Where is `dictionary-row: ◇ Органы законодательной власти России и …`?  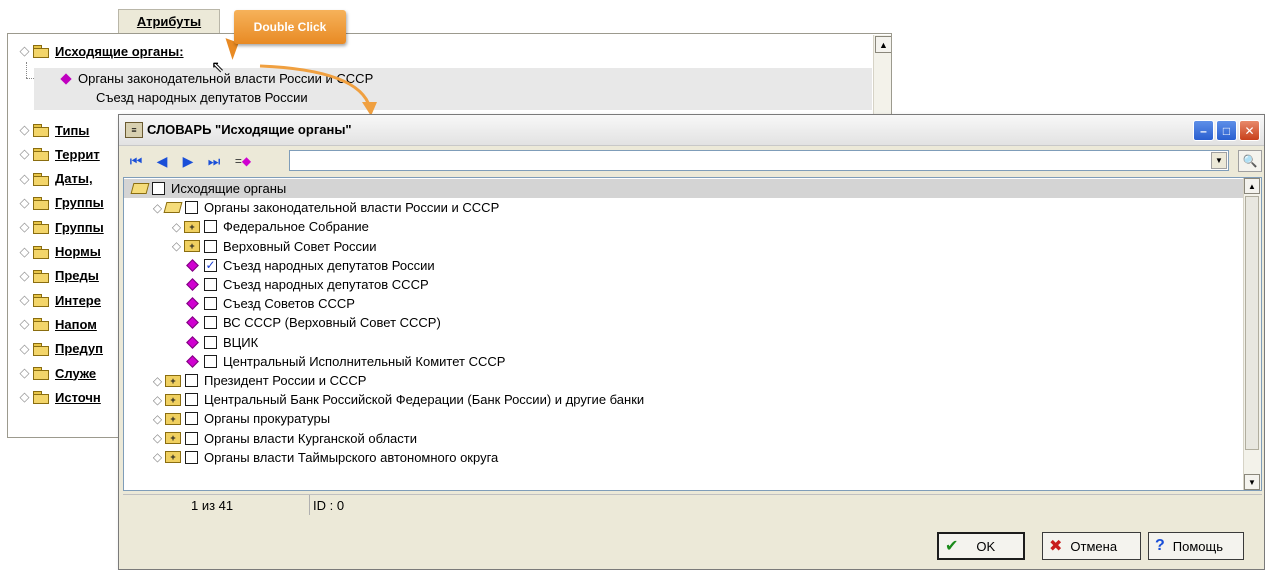 dictionary-row: ◇ Органы законодательной власти России и … is located at coordinates (311, 207).